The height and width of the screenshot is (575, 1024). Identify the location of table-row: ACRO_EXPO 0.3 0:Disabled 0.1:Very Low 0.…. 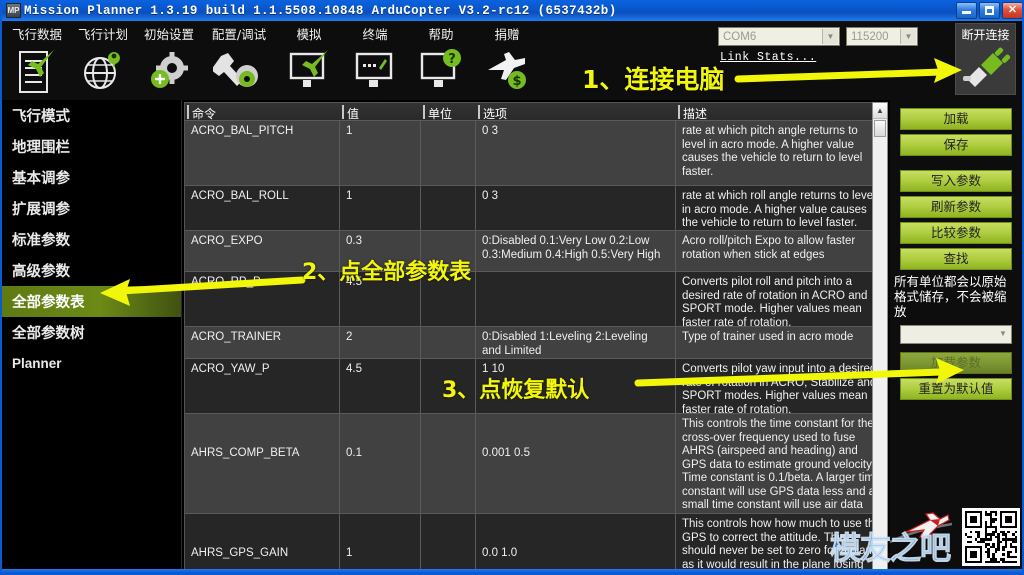
(536, 251).